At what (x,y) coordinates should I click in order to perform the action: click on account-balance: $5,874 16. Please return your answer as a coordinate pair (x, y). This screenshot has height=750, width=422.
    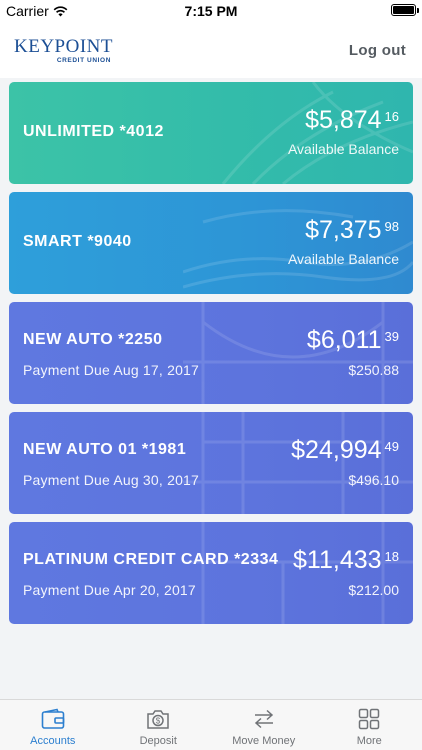
    Looking at the image, I should click on (352, 120).